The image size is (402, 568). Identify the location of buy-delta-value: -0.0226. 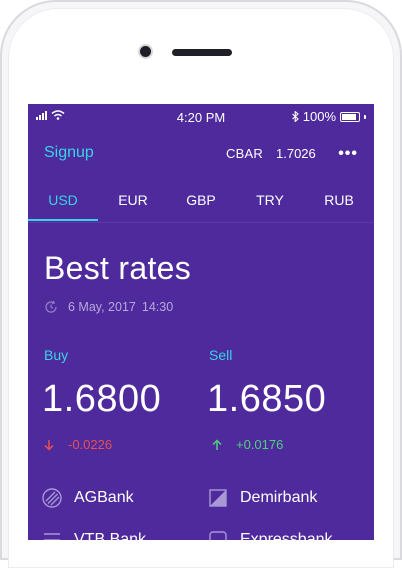
(90, 444).